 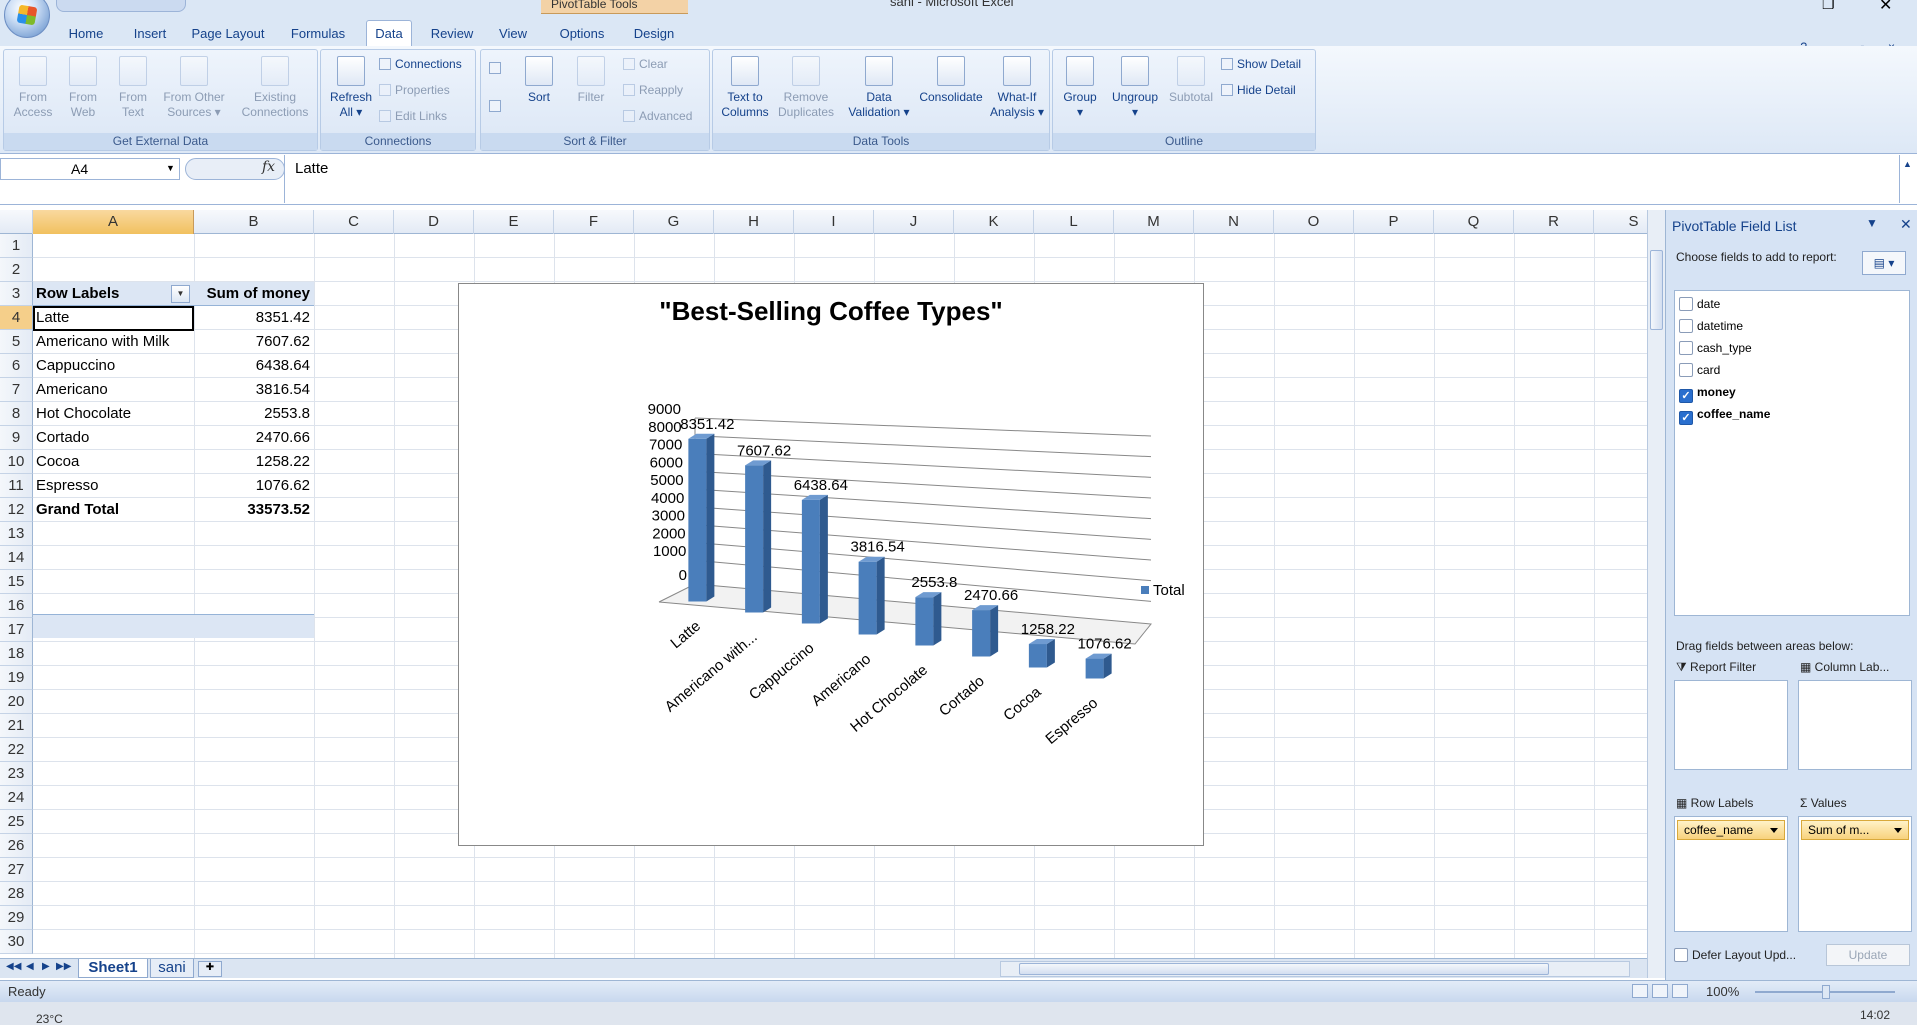 I want to click on weather-text: 23°C, so click(x=49, y=1018).